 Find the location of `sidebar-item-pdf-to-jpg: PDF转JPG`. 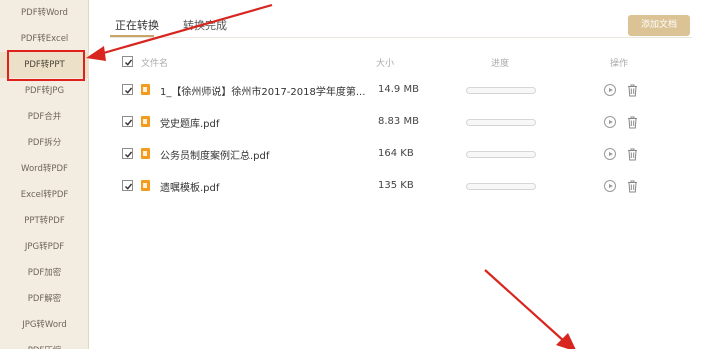

sidebar-item-pdf-to-jpg: PDF转JPG is located at coordinates (44, 91).